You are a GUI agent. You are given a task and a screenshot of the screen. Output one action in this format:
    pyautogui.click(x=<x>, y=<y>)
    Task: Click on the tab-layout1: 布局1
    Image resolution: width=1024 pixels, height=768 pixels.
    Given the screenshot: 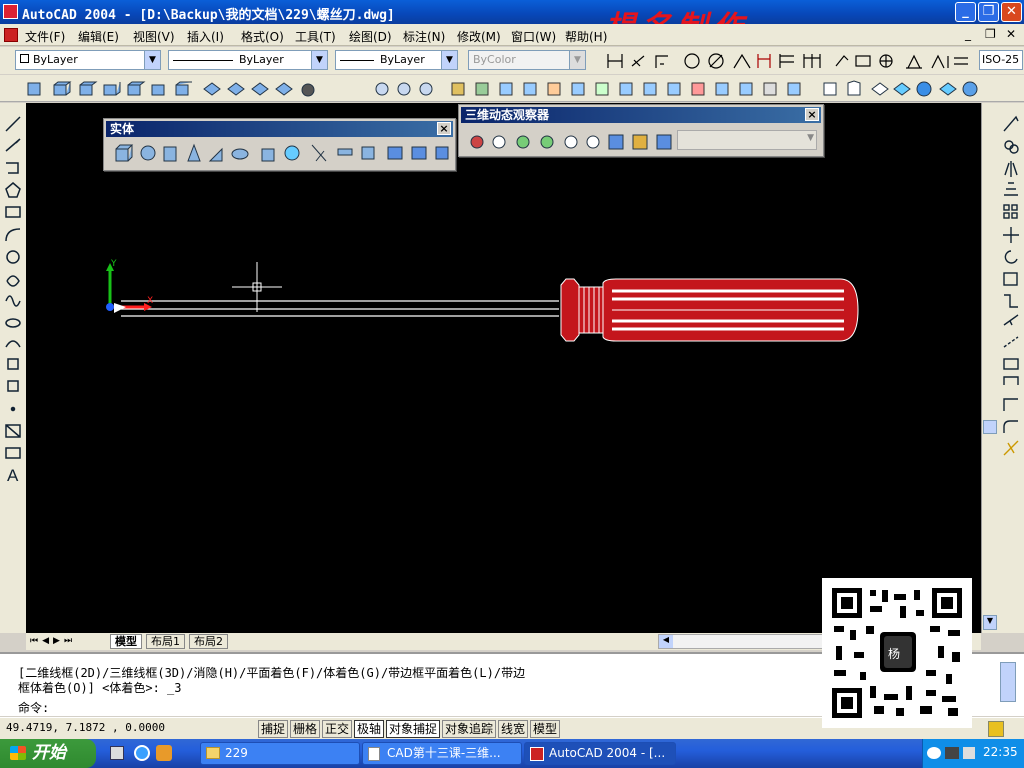 What is the action you would take?
    pyautogui.click(x=165, y=641)
    